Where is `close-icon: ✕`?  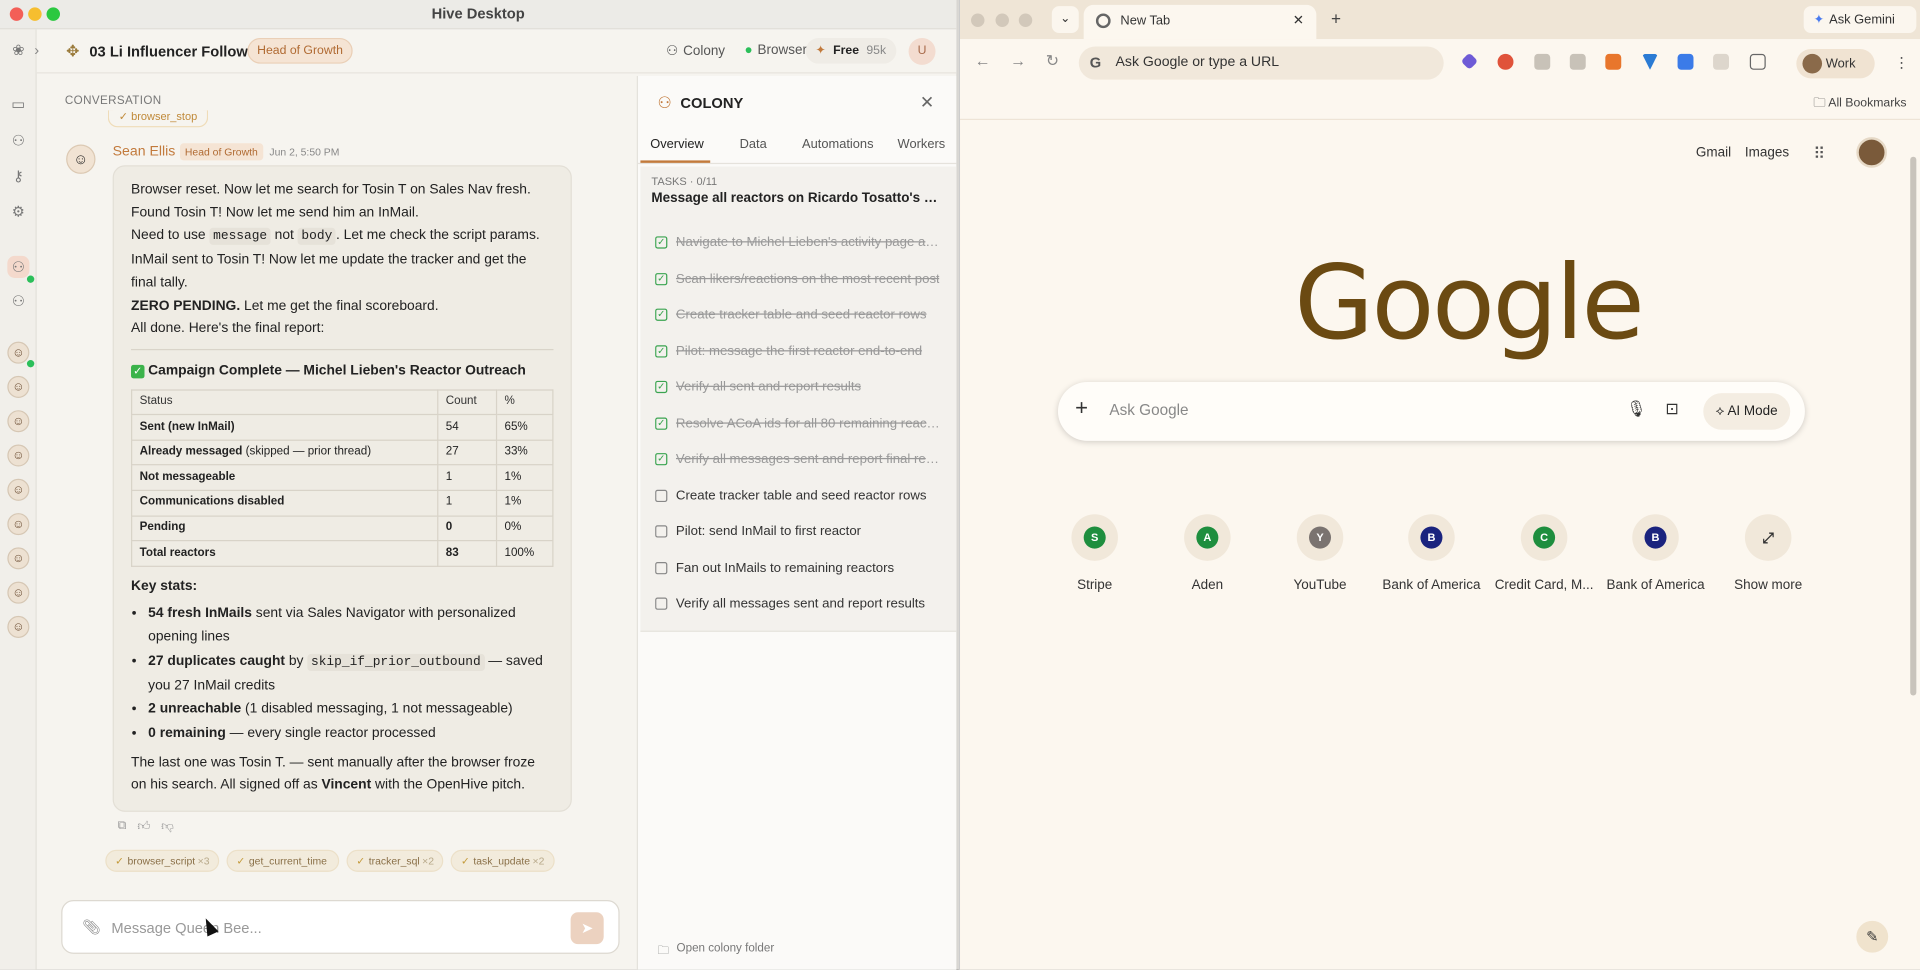 close-icon: ✕ is located at coordinates (927, 102).